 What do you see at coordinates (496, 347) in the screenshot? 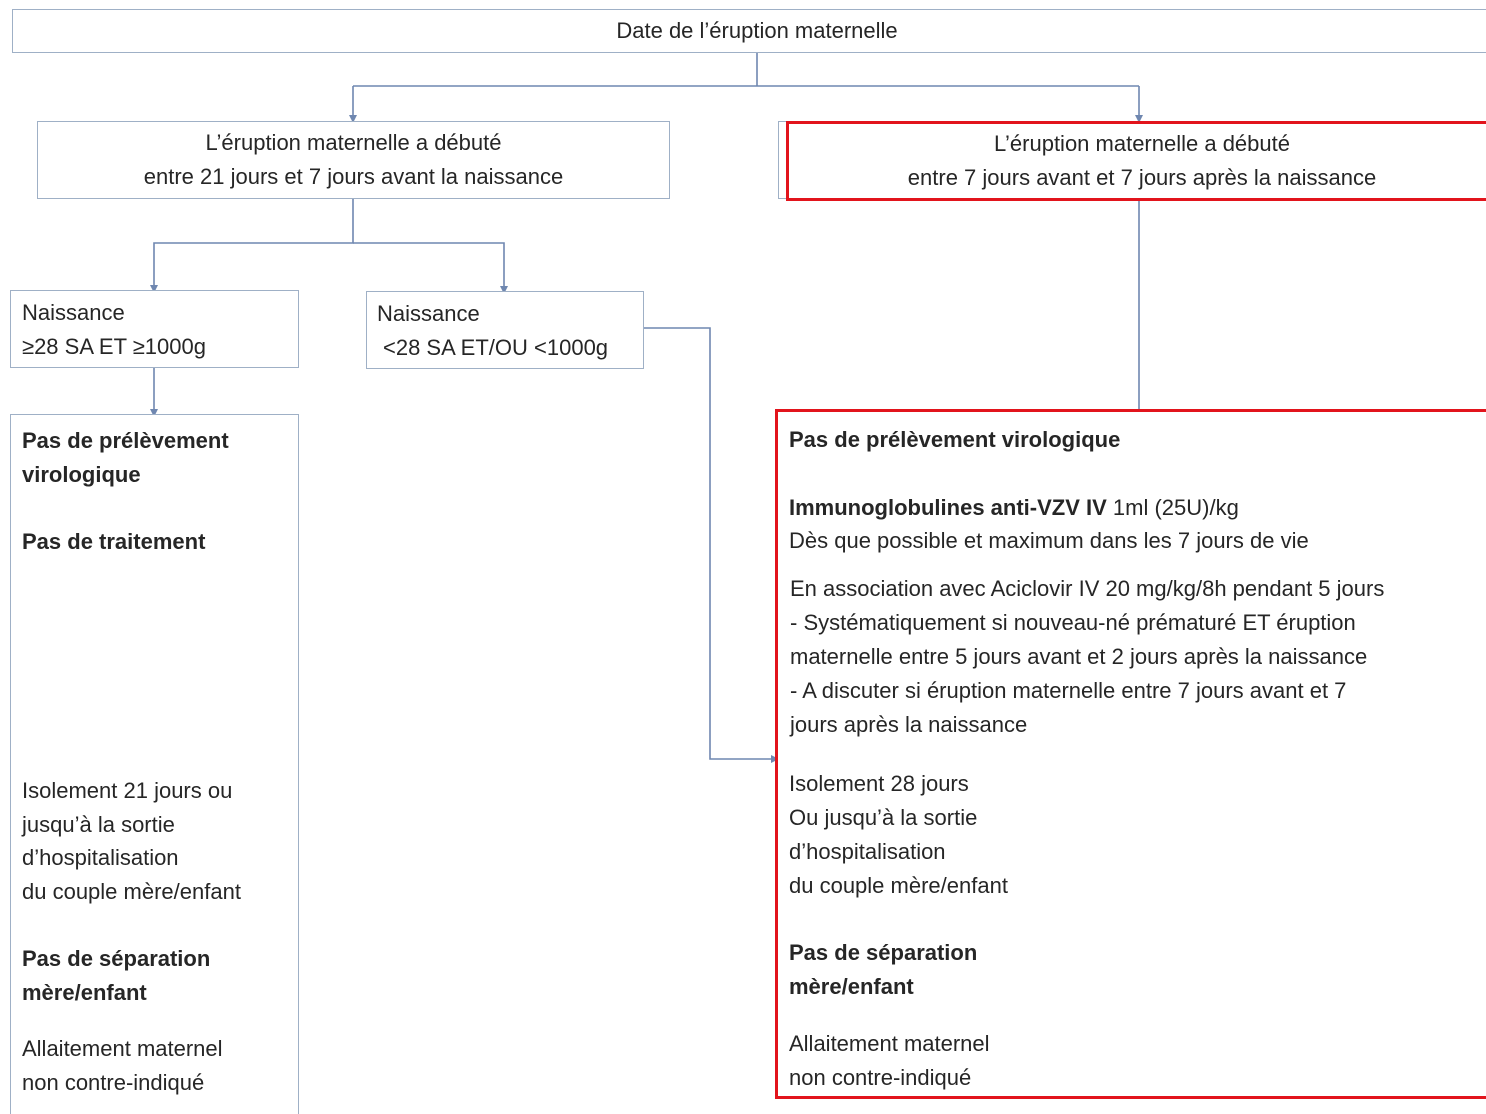
I see `birth-preterm-line2: <28 SA ET/OU <1000g` at bounding box center [496, 347].